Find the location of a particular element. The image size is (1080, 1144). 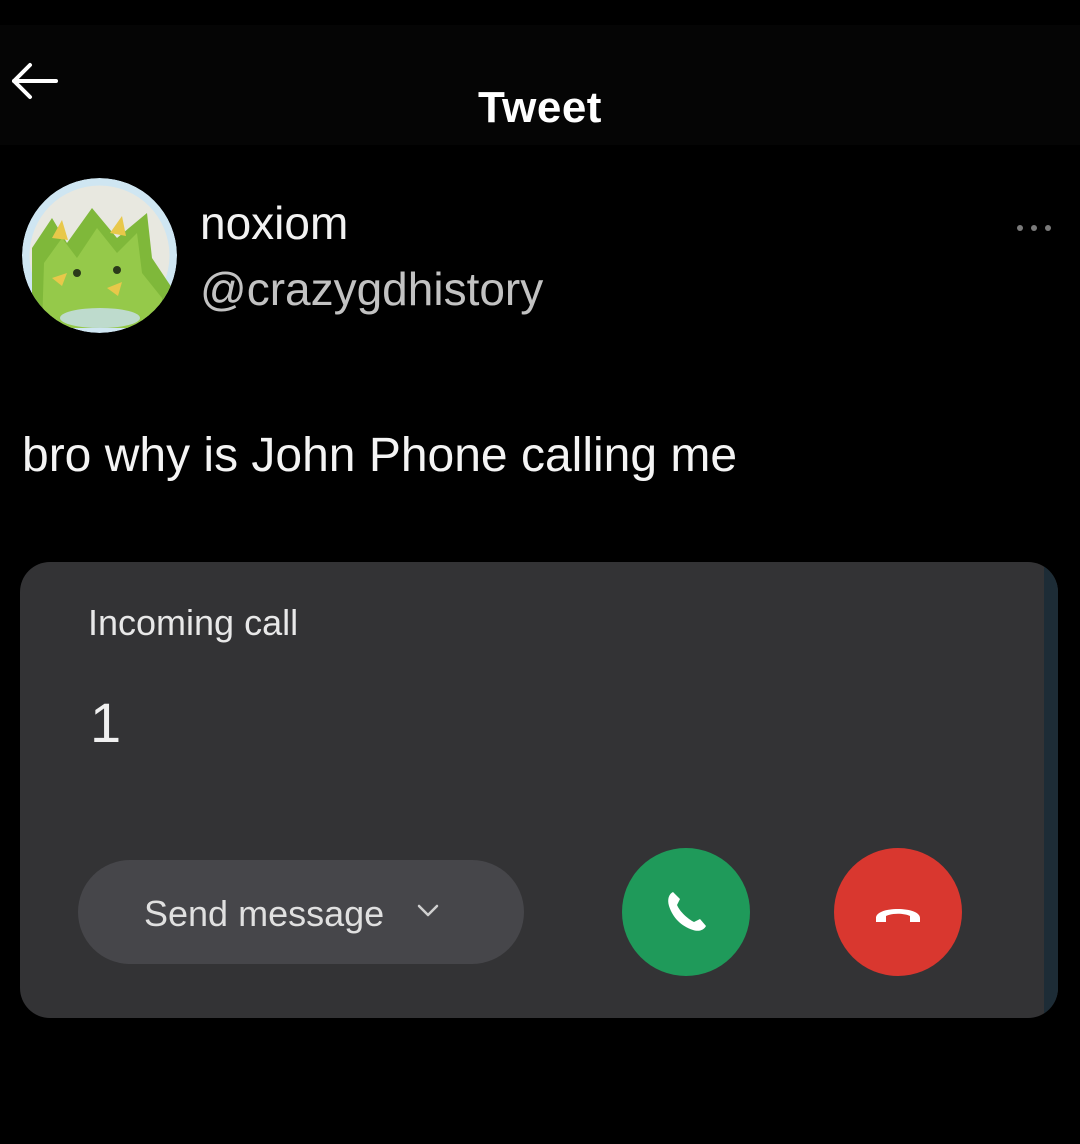

phone-icon is located at coordinates (687, 911).